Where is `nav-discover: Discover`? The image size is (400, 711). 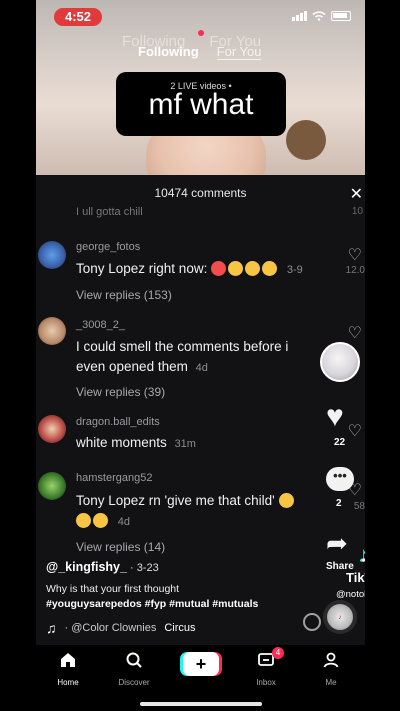 nav-discover: Discover is located at coordinates (134, 669).